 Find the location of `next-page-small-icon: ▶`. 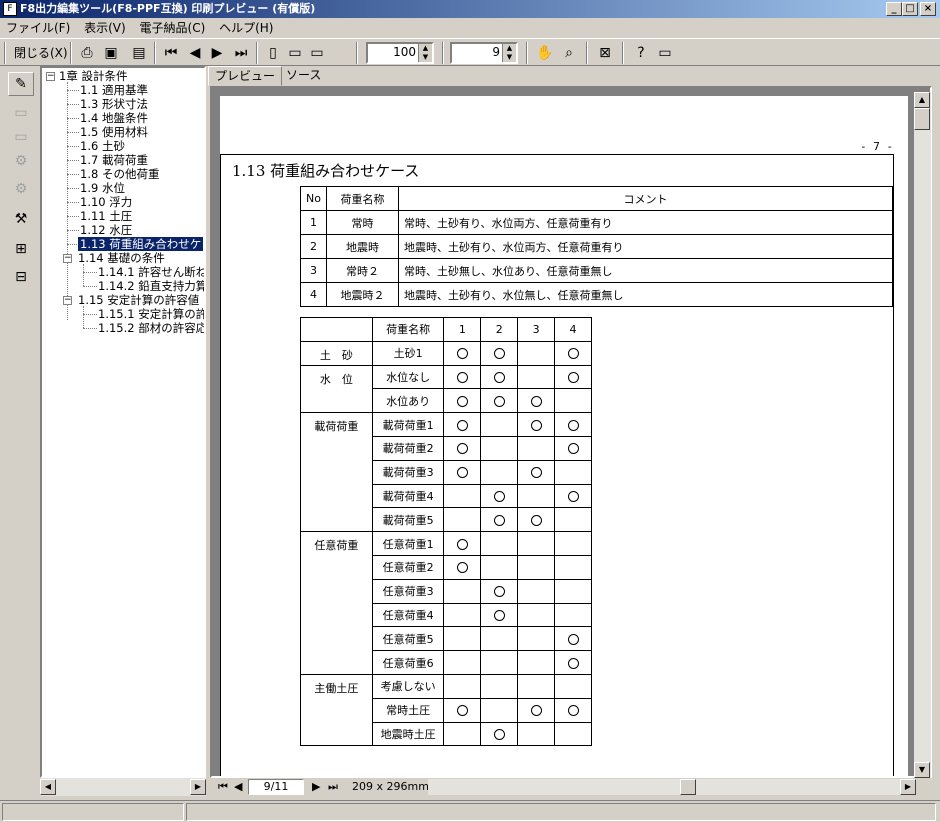

next-page-small-icon: ▶ is located at coordinates (316, 787).